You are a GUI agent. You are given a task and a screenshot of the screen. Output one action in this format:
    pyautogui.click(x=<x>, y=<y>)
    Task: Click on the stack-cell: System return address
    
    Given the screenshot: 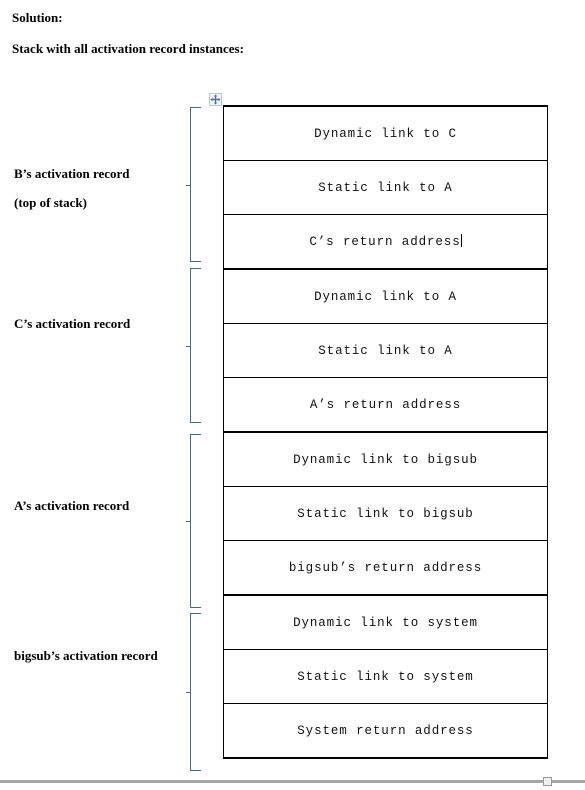 What is the action you would take?
    pyautogui.click(x=385, y=731)
    